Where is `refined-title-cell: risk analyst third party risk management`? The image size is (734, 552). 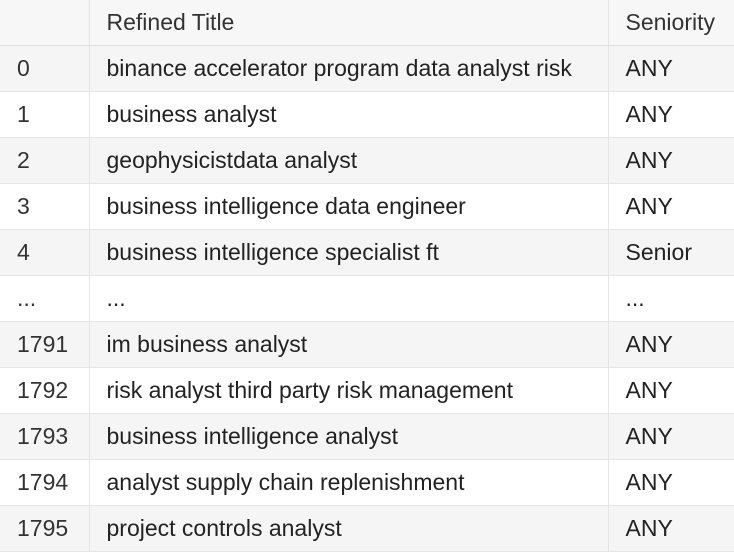 refined-title-cell: risk analyst third party risk management is located at coordinates (349, 390).